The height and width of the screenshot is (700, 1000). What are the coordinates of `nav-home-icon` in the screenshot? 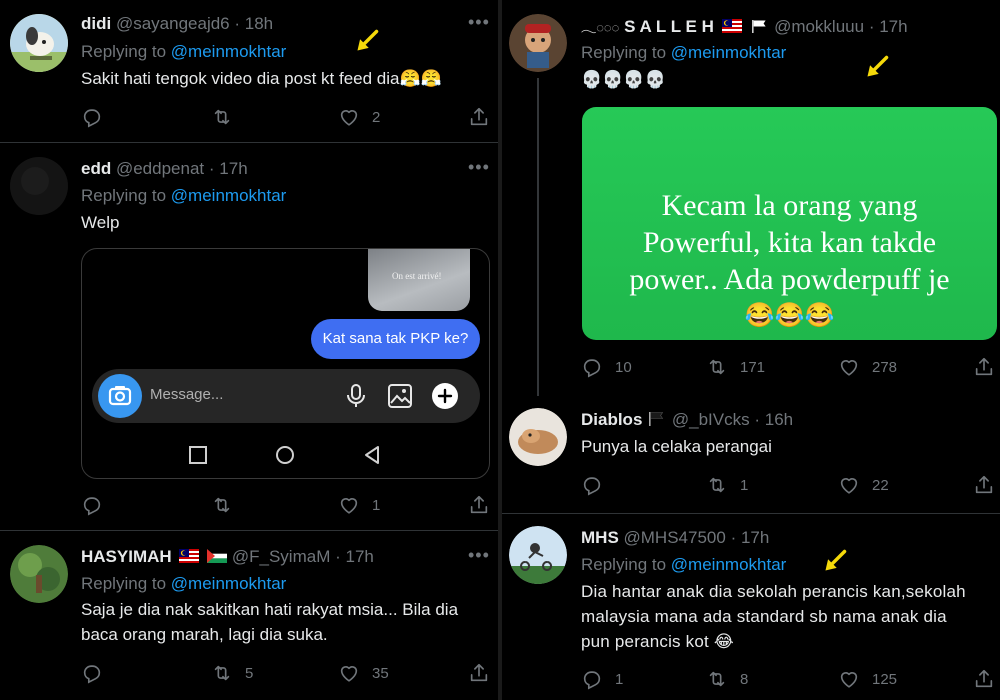 It's located at (285, 455).